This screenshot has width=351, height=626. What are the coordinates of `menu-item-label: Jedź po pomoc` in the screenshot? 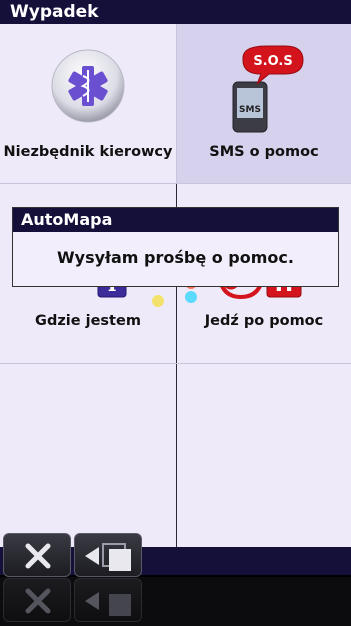 It's located at (264, 321).